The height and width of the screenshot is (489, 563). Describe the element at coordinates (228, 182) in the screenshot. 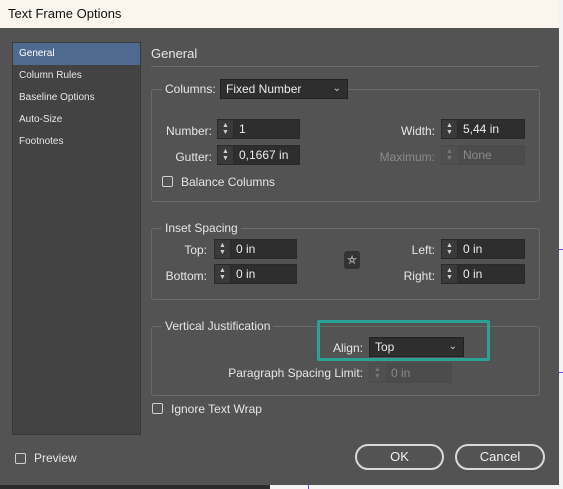

I see `balance-columns-label: Balance Columns` at that location.